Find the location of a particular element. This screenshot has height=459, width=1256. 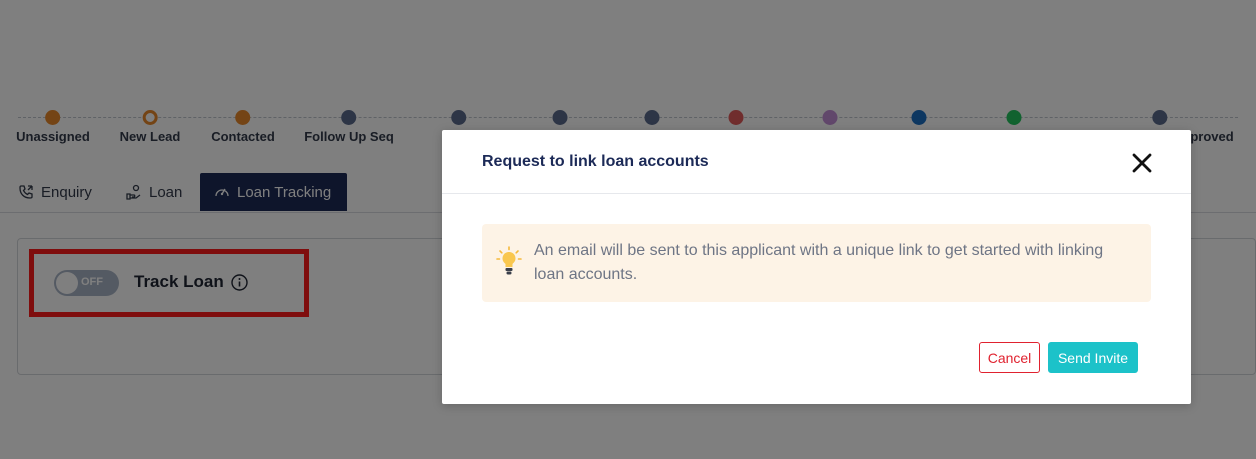

lightbulb-icon is located at coordinates (509, 260).